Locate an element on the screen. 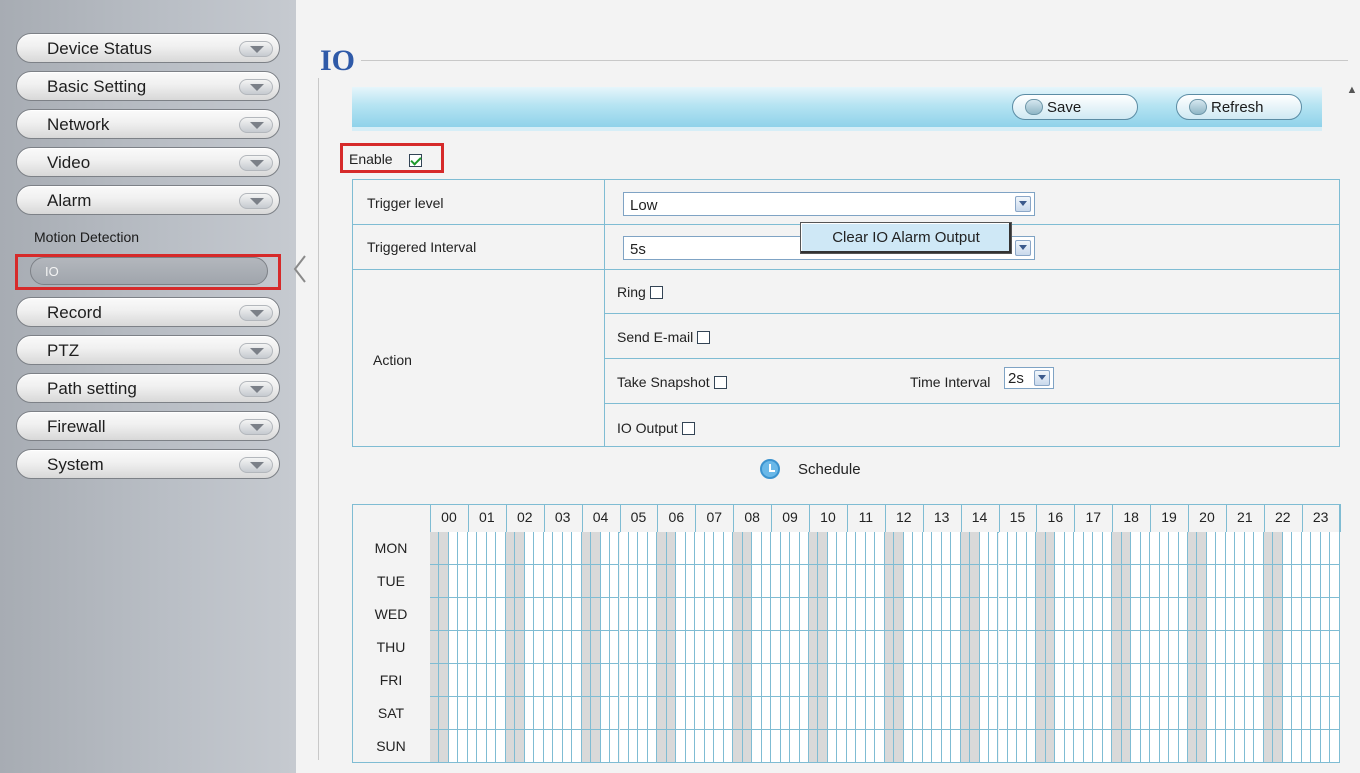  take-snapshot-checkbox is located at coordinates (720, 382).